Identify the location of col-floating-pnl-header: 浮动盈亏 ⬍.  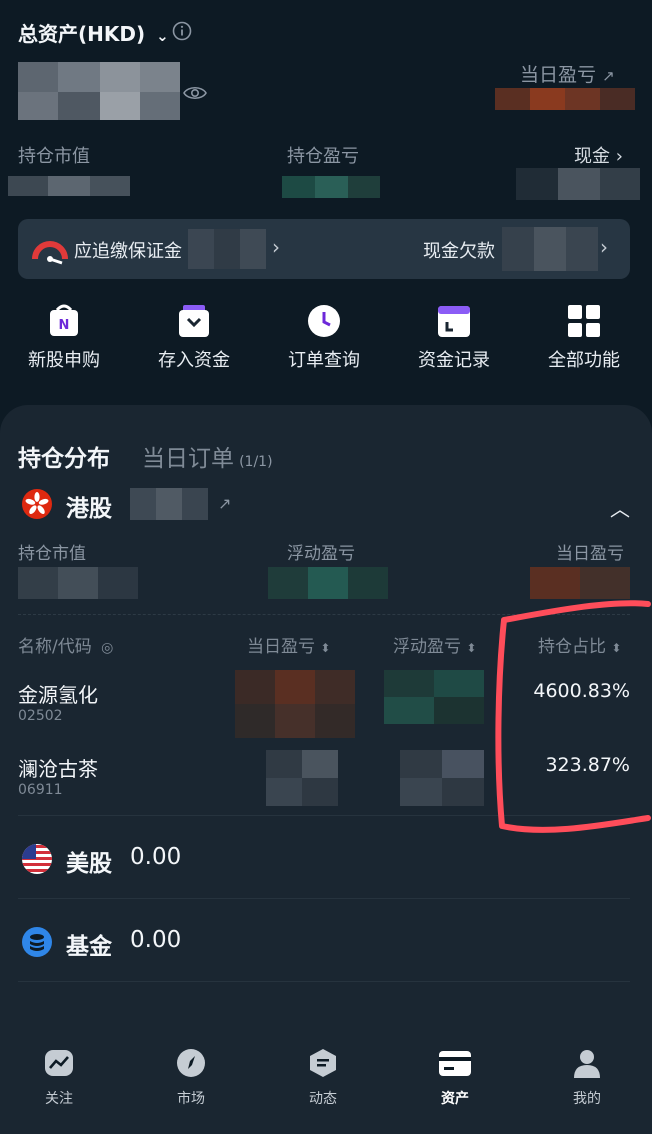
(434, 644).